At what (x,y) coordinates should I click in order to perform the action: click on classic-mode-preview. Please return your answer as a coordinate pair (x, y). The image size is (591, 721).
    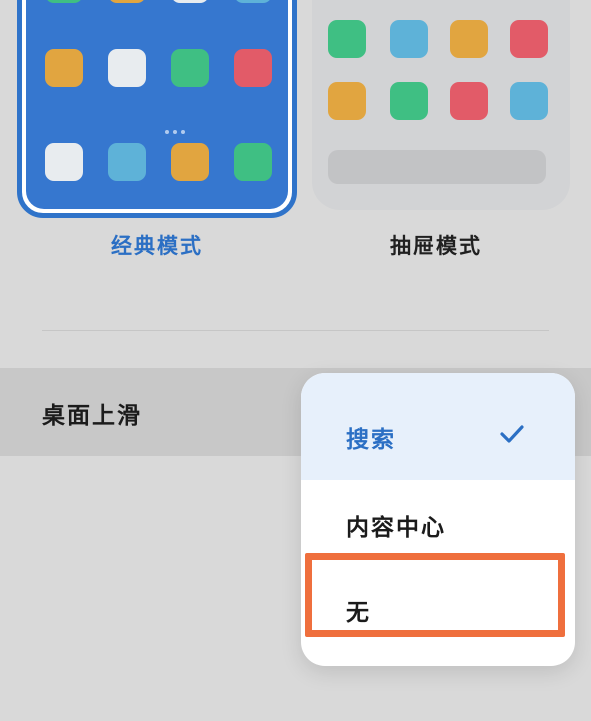
    Looking at the image, I should click on (157, 109).